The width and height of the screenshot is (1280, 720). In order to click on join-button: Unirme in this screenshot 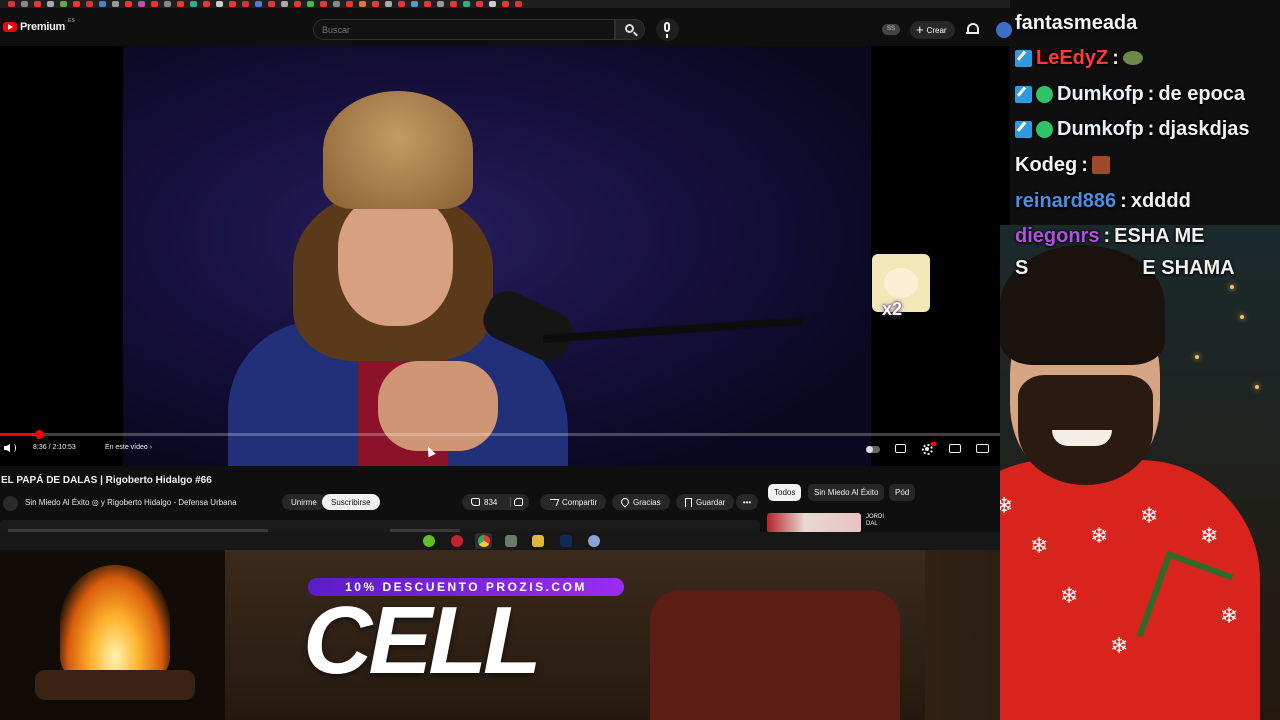, I will do `click(304, 502)`.